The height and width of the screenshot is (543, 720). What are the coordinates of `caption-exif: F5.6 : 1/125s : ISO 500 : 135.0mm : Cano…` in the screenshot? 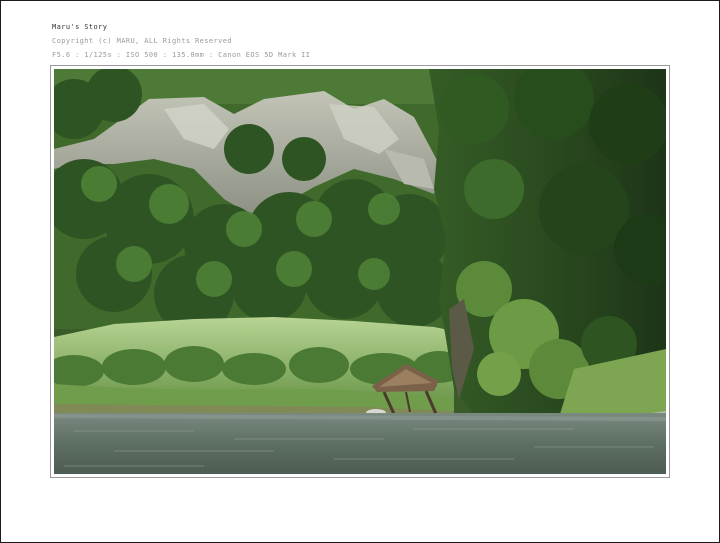 It's located at (181, 55).